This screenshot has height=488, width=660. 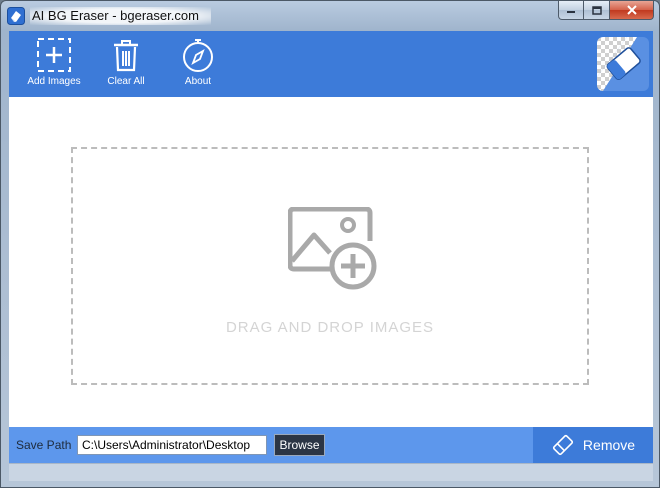 I want to click on toolbar: Add Images Clear All About, so click(x=331, y=64).